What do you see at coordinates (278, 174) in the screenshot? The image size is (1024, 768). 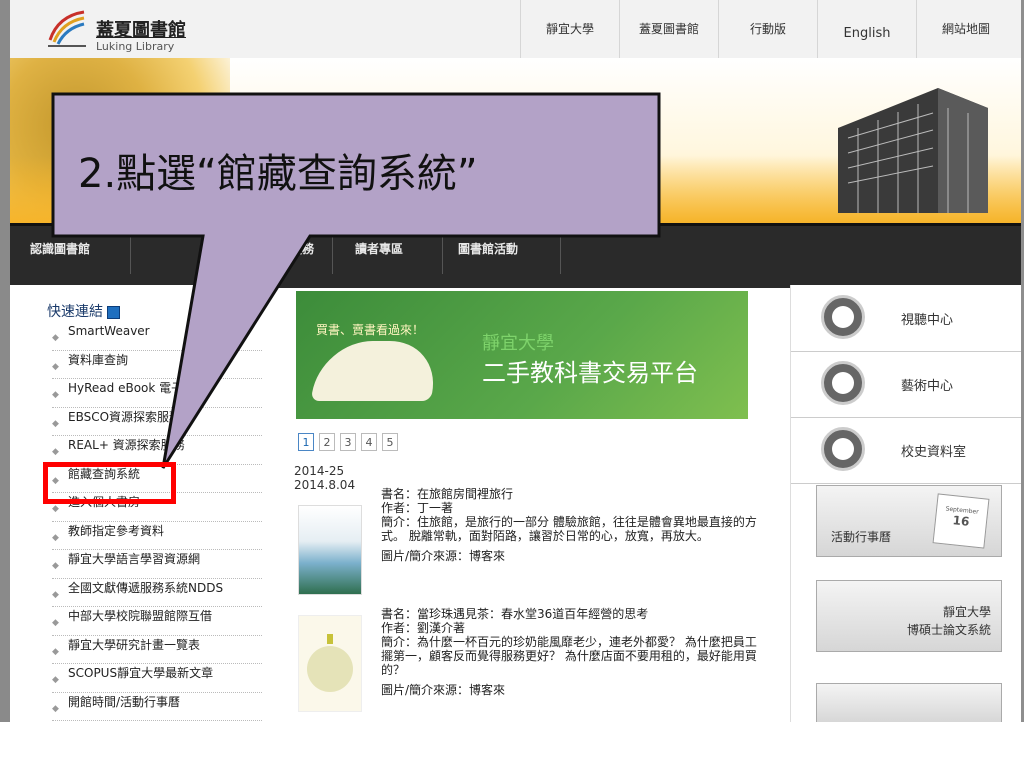 I see `callout-text: 2.點選“館藏查詢系統”` at bounding box center [278, 174].